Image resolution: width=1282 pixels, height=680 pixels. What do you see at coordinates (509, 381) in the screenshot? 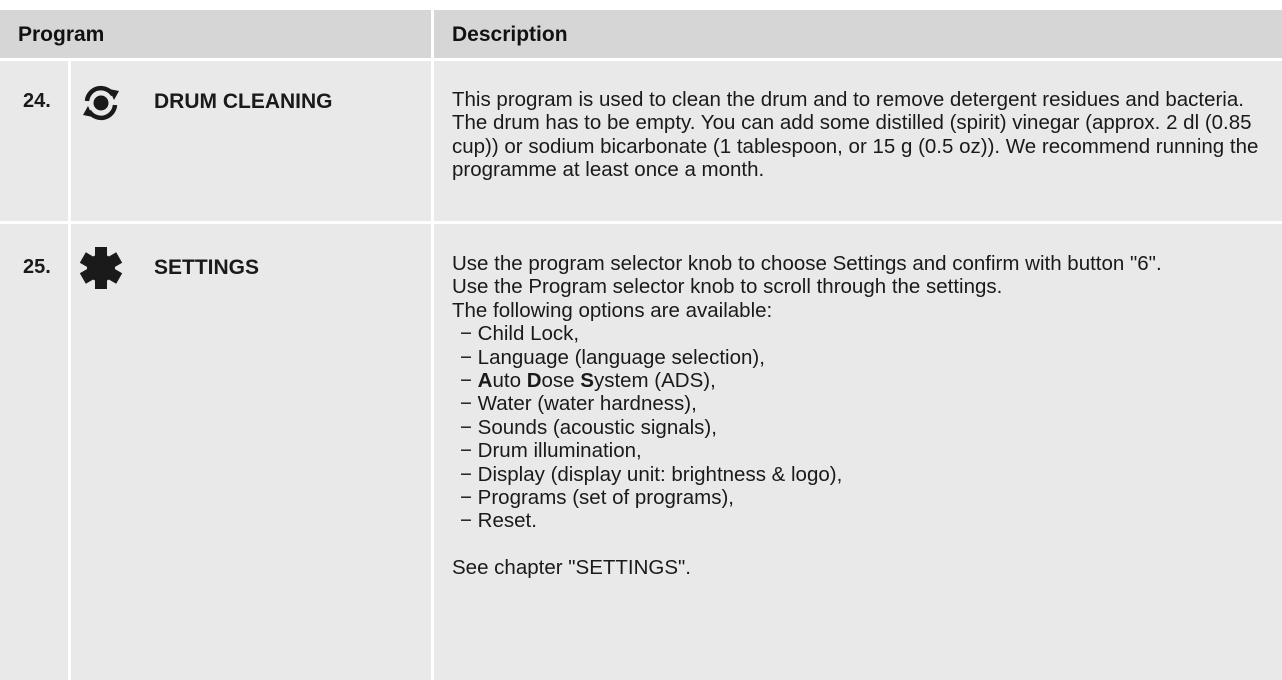
I see `ads-text: uto` at bounding box center [509, 381].